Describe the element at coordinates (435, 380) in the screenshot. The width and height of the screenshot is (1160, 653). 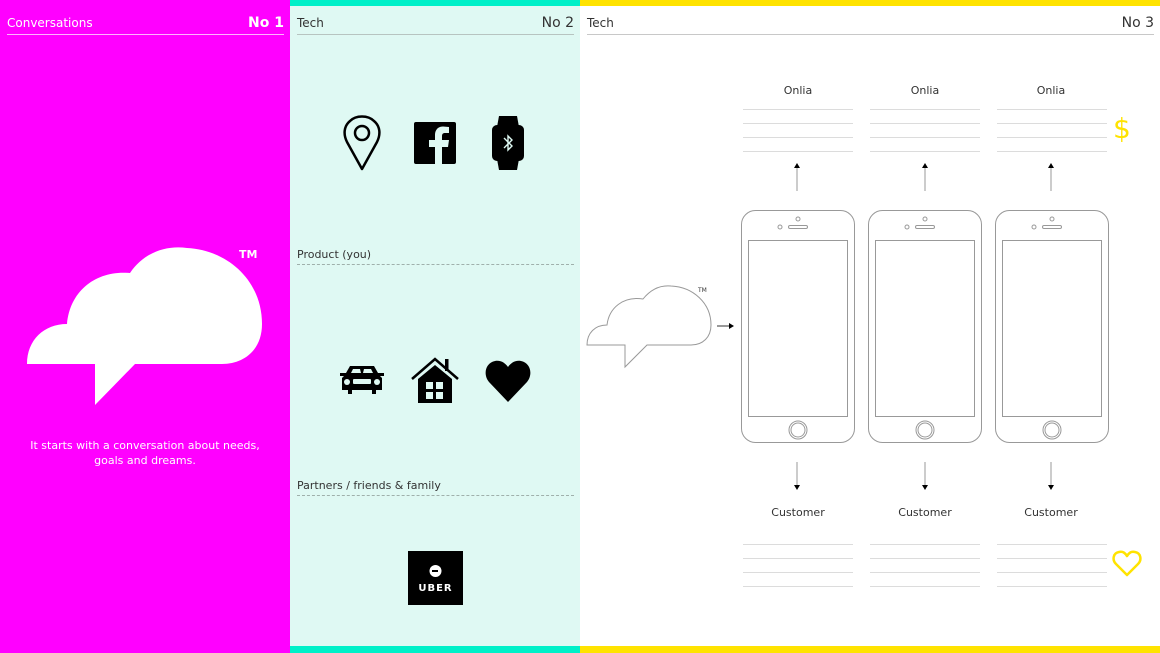
I see `house-icon` at that location.